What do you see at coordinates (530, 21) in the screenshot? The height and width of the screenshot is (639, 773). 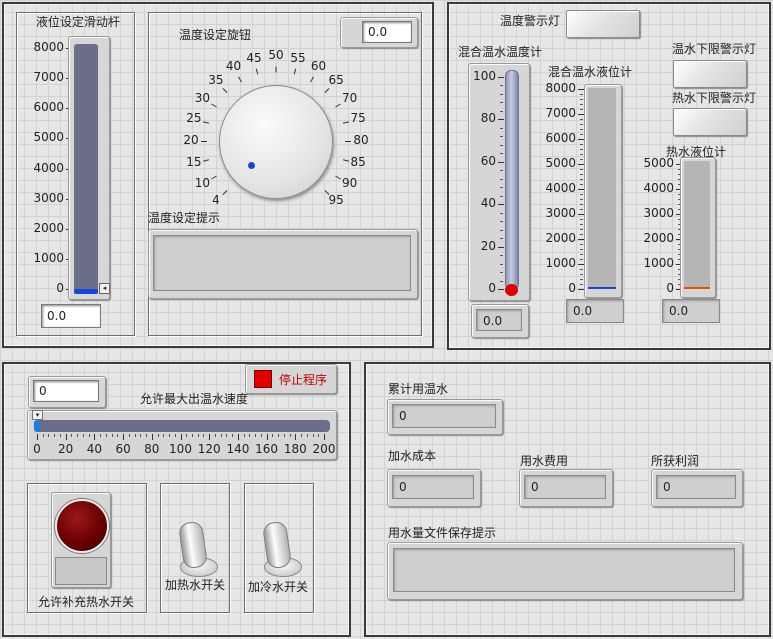 I see `warn-lamp-label: 温度警示灯` at bounding box center [530, 21].